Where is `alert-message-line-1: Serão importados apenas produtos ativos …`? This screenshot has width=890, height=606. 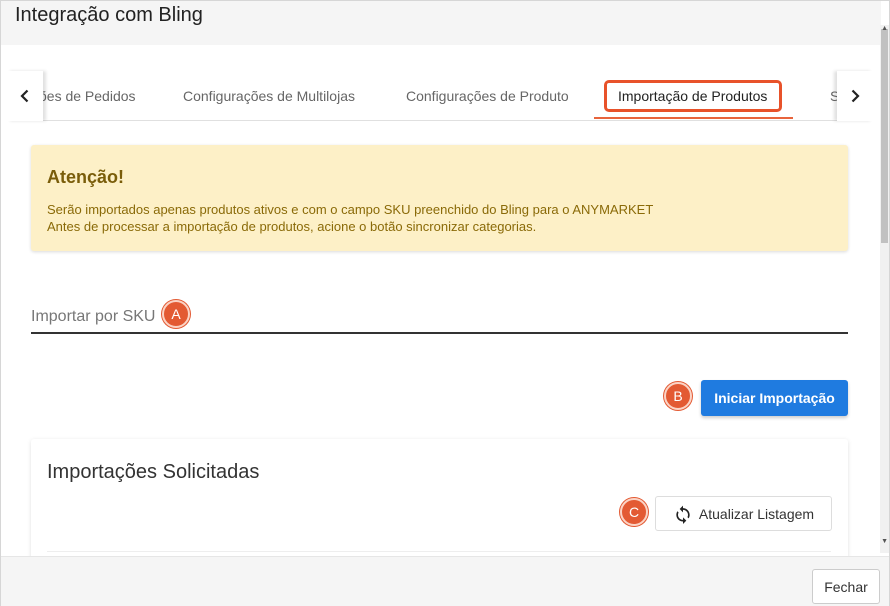 alert-message-line-1: Serão importados apenas produtos ativos … is located at coordinates (350, 209).